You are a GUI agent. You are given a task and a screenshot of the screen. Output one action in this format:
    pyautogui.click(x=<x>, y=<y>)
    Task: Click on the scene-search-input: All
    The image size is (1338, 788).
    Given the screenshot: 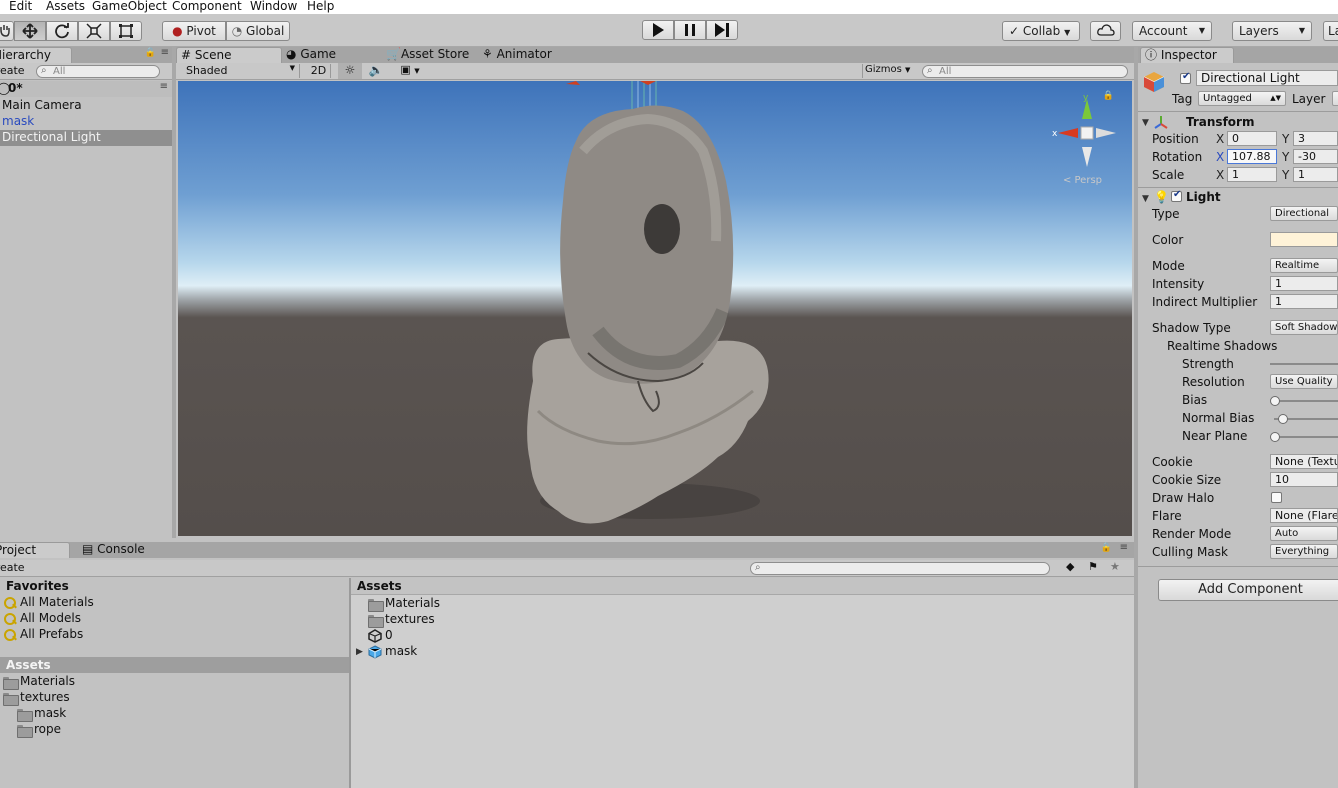 What is the action you would take?
    pyautogui.click(x=1025, y=71)
    